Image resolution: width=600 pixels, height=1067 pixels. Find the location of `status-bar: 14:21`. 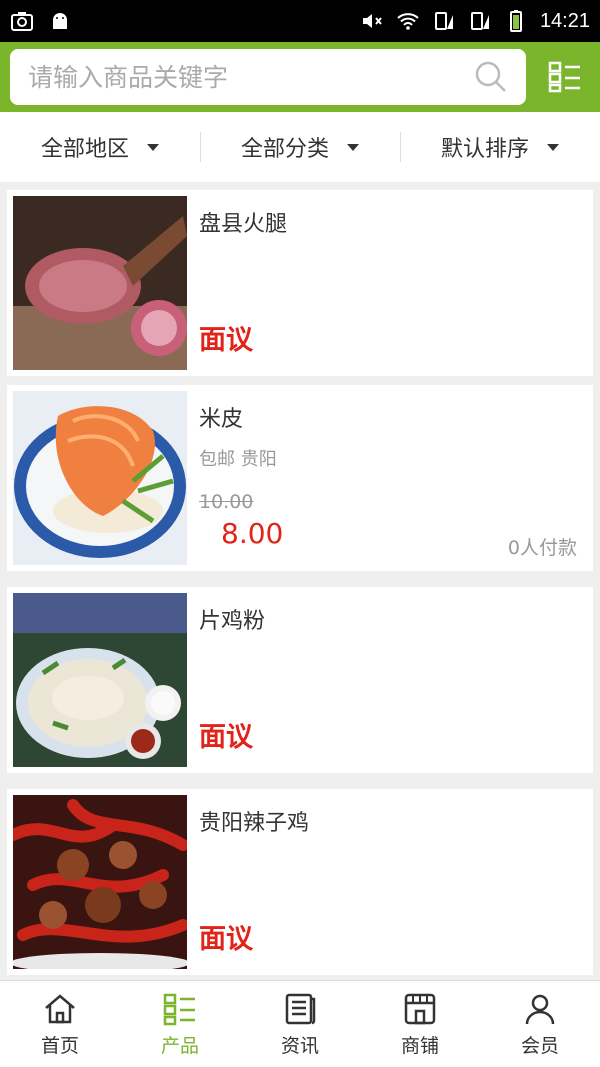

status-bar: 14:21 is located at coordinates (300, 21).